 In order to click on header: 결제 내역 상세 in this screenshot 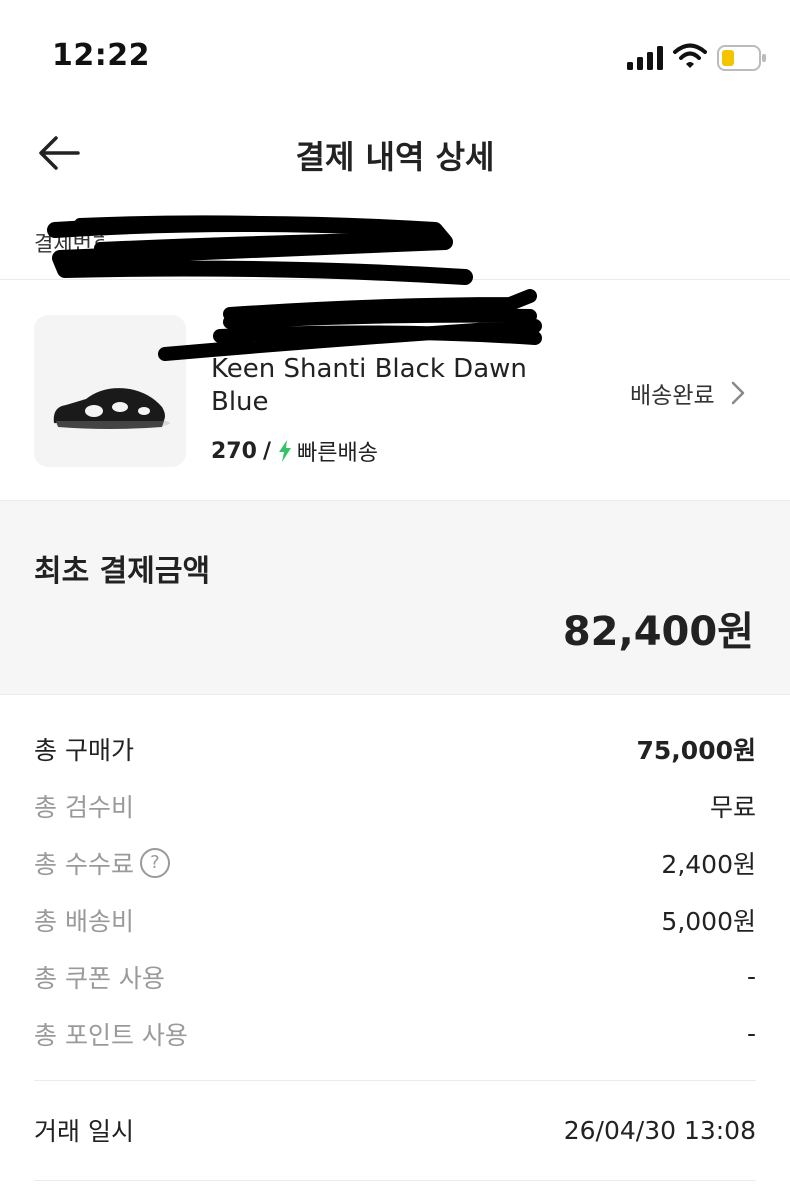, I will do `click(395, 155)`.